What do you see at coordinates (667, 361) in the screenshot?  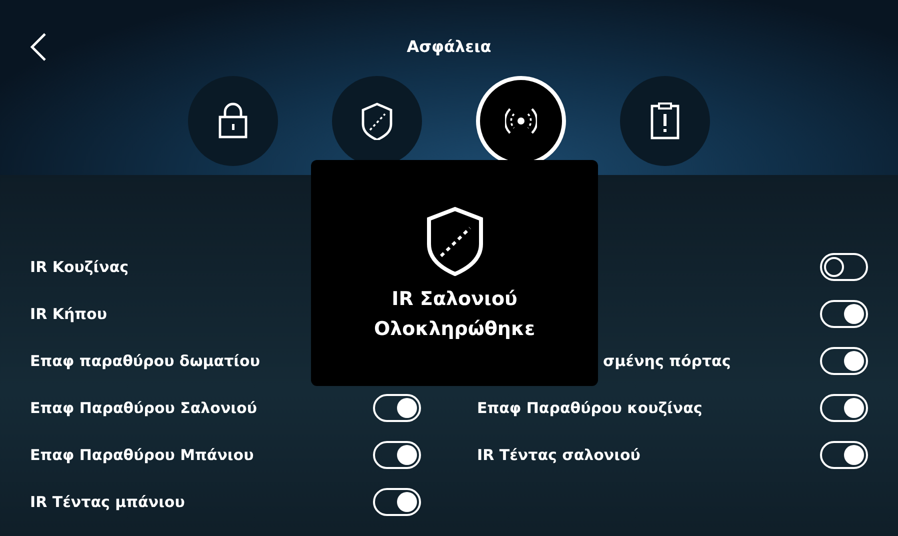 I see `zone-label: σμένης πόρτας` at bounding box center [667, 361].